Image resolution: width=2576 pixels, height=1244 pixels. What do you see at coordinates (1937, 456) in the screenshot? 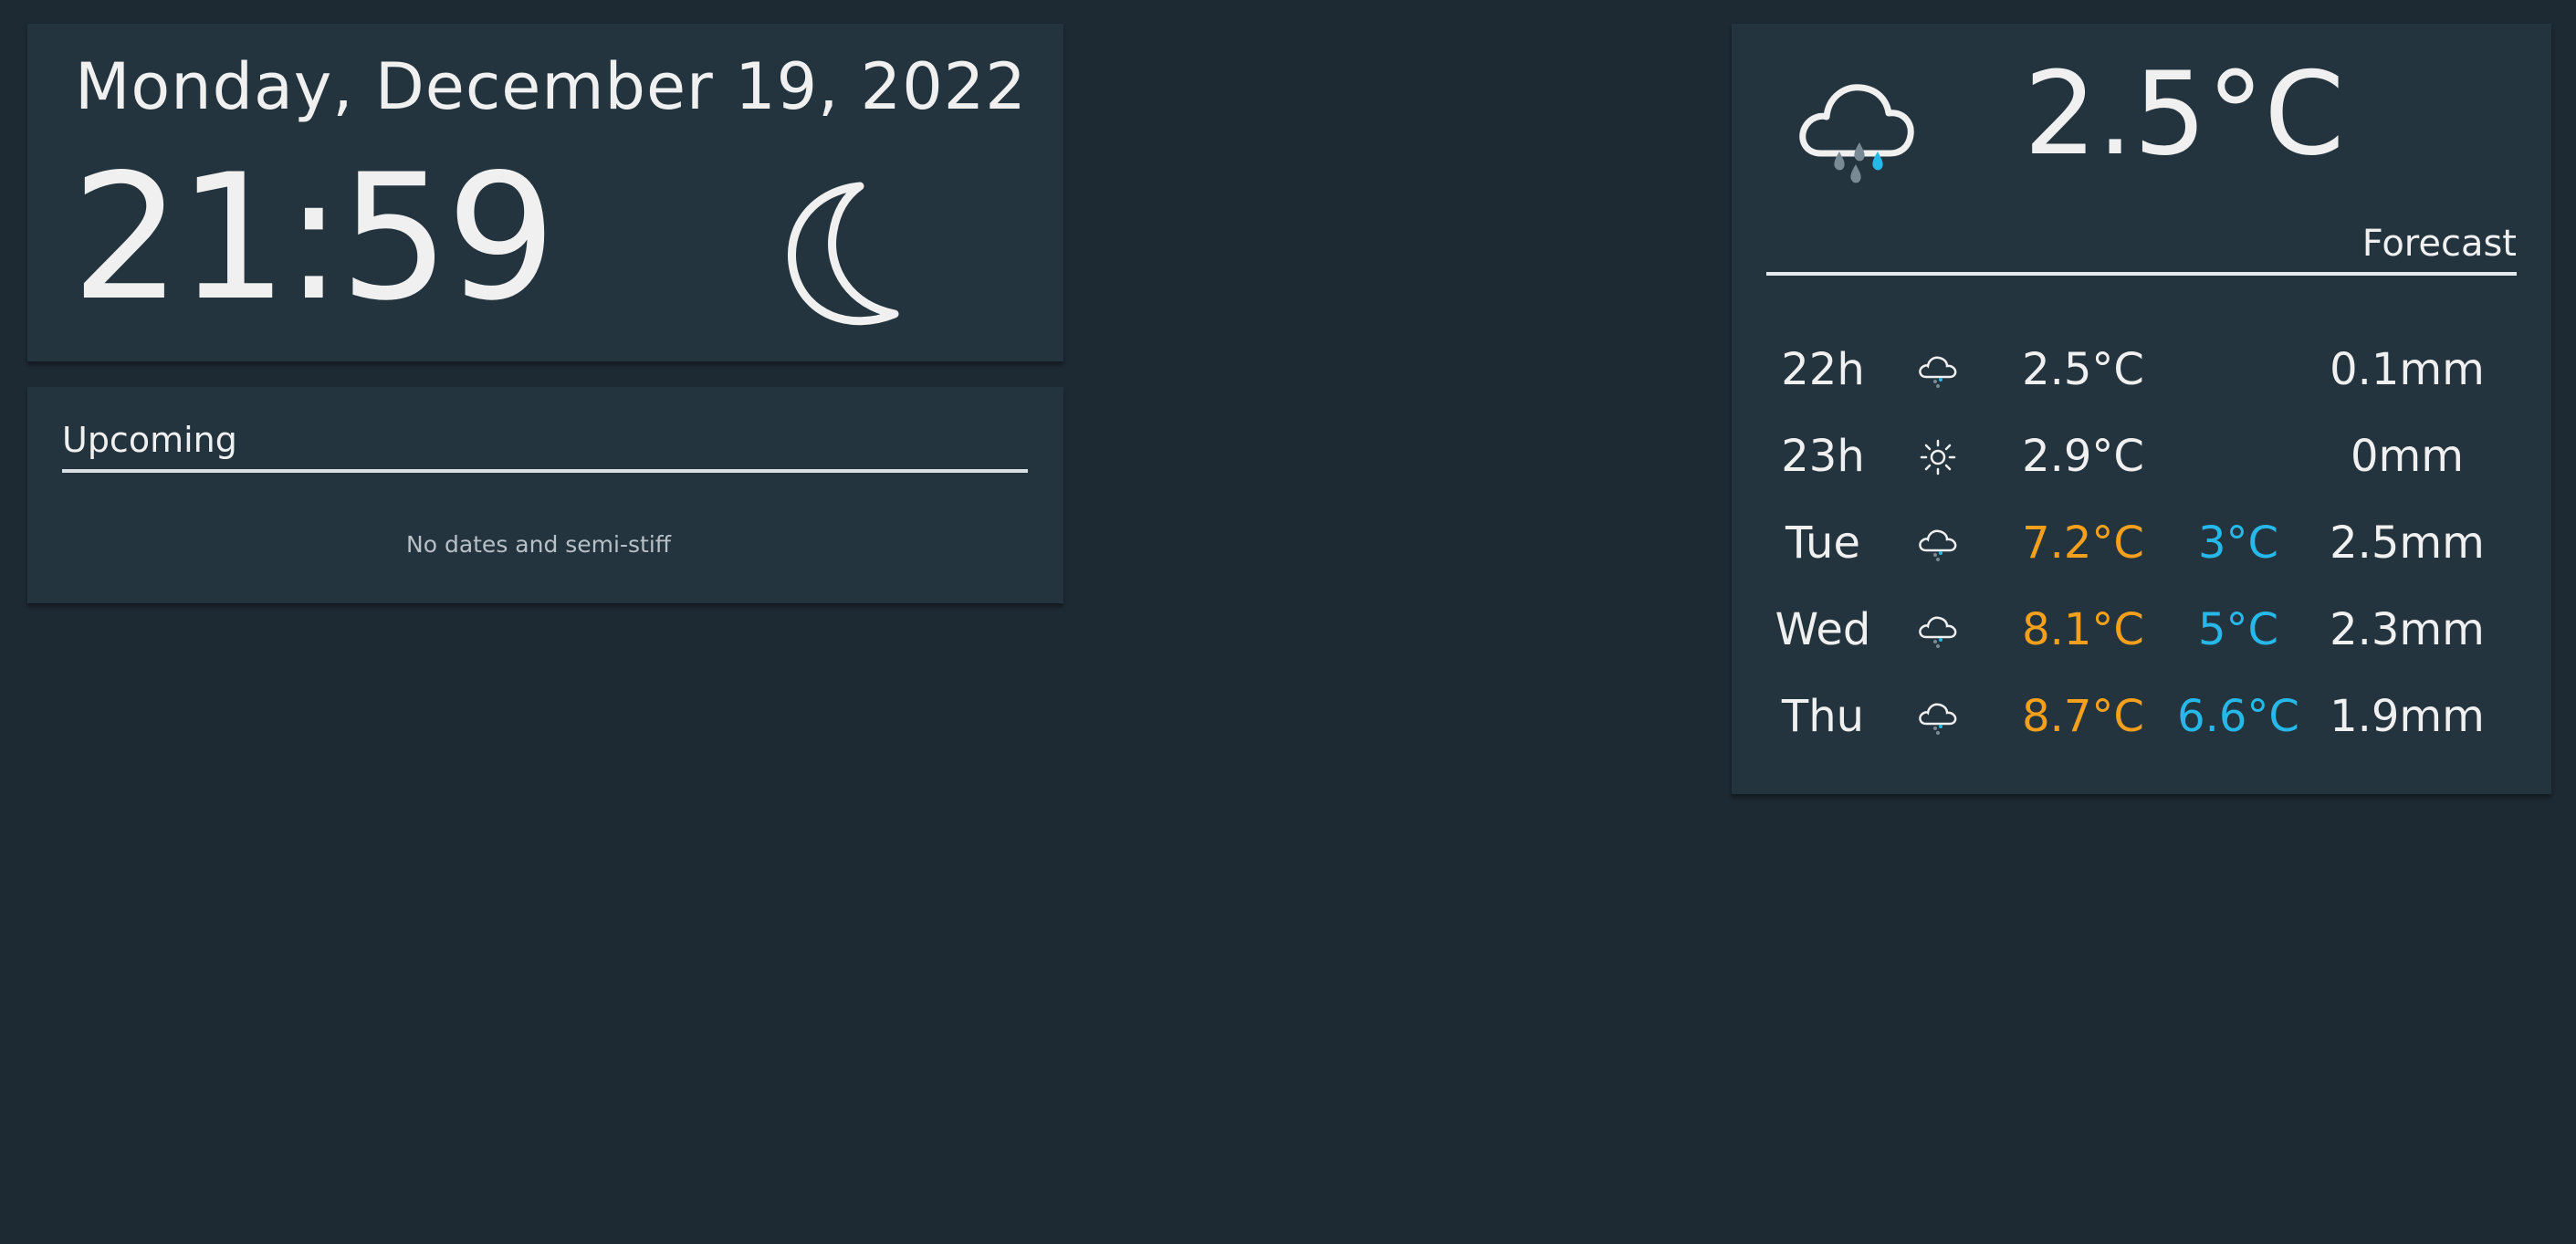
I see `sun-icon` at bounding box center [1937, 456].